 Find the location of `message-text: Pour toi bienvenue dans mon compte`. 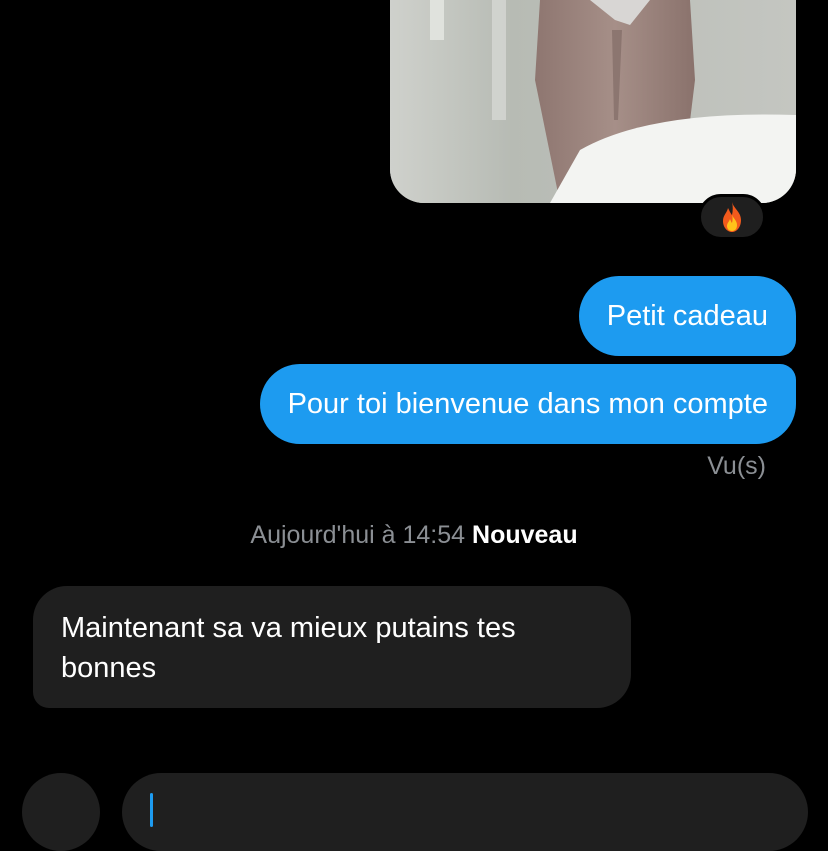

message-text: Pour toi bienvenue dans mon compte is located at coordinates (527, 404).